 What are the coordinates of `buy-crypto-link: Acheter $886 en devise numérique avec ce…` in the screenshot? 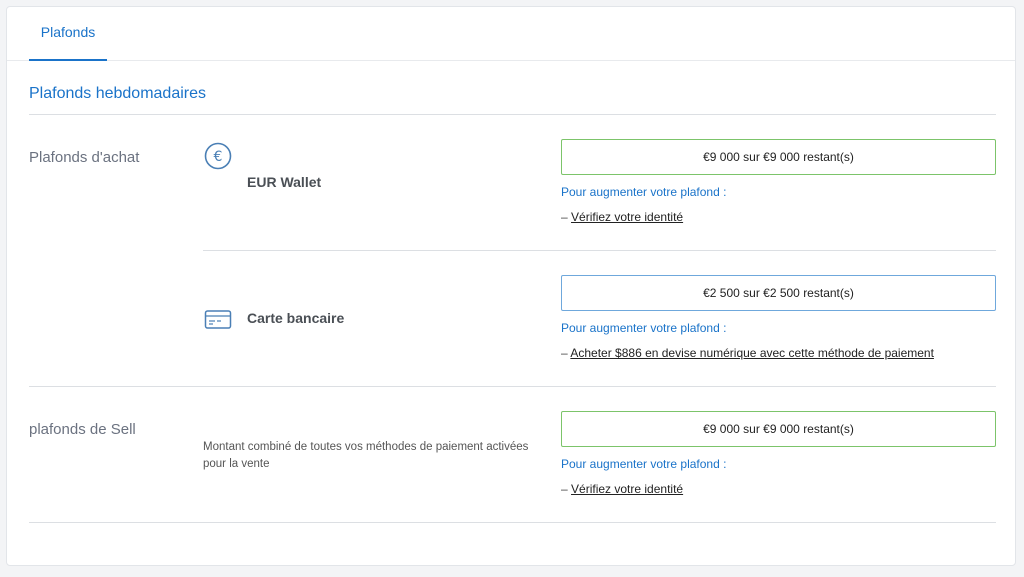 It's located at (752, 353).